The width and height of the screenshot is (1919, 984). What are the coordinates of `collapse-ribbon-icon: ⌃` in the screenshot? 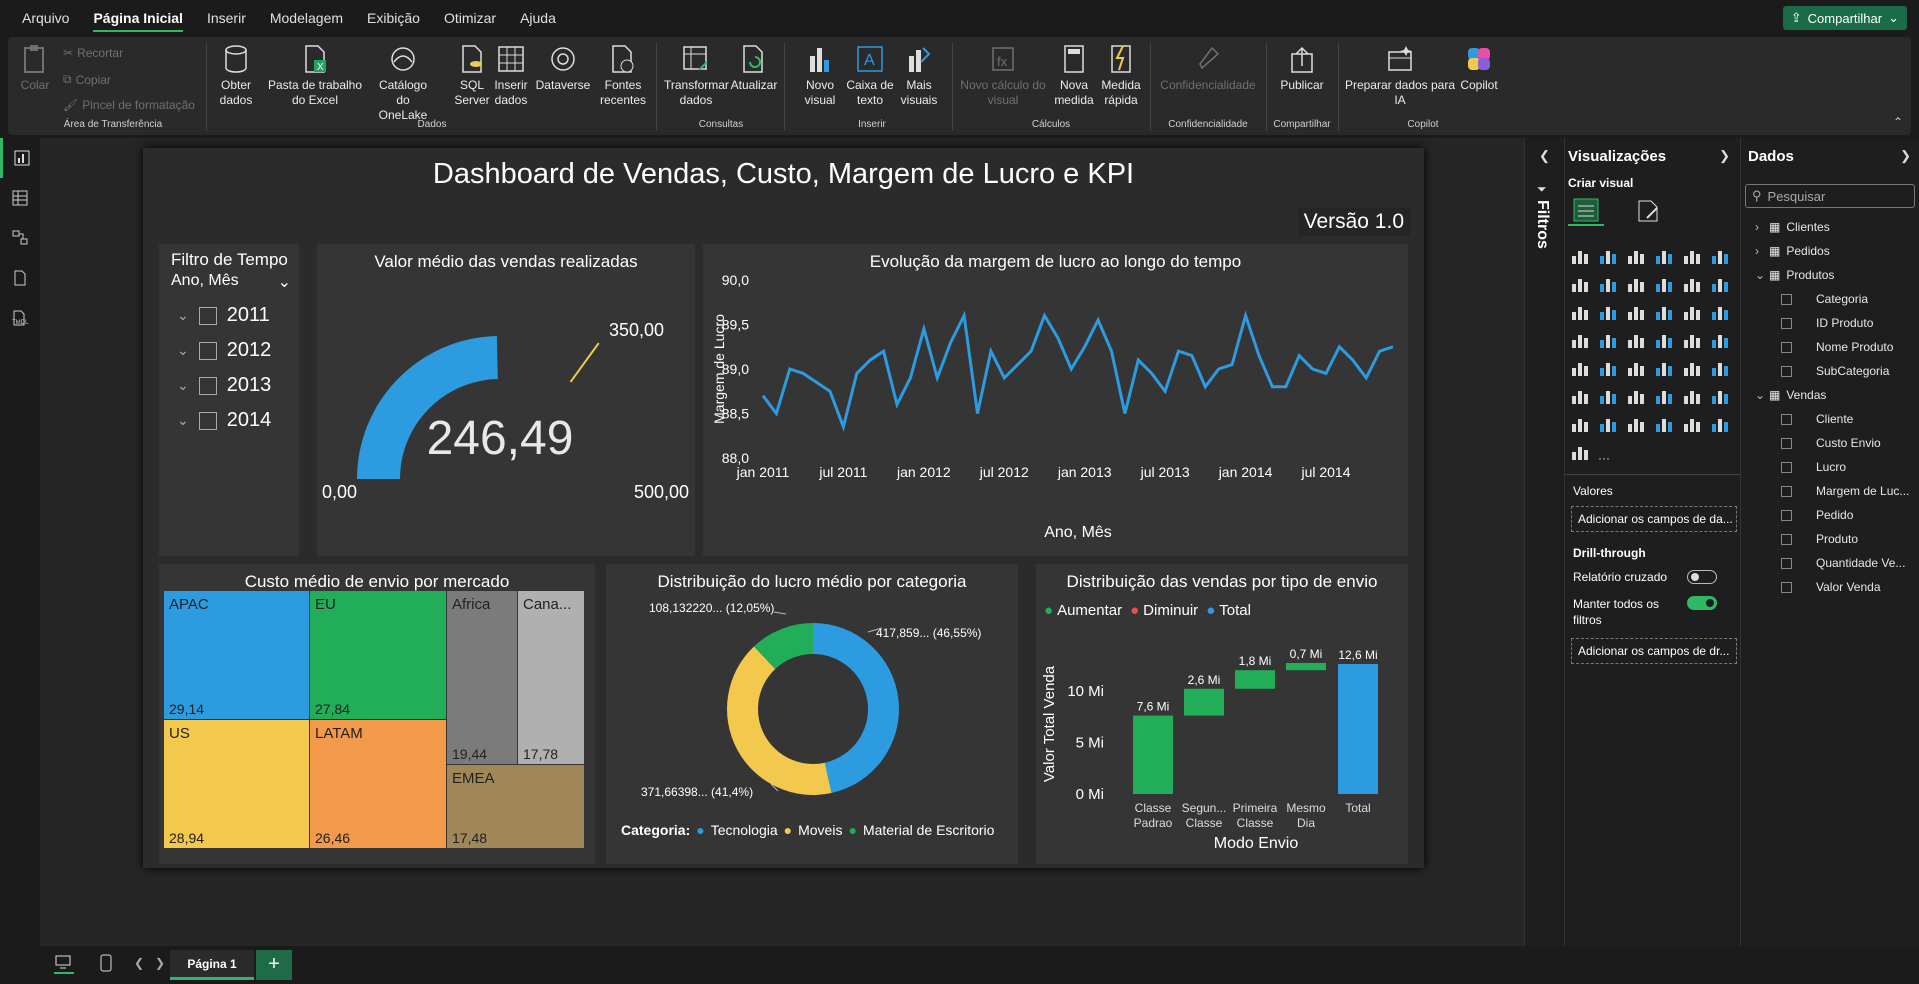 It's located at (1898, 122).